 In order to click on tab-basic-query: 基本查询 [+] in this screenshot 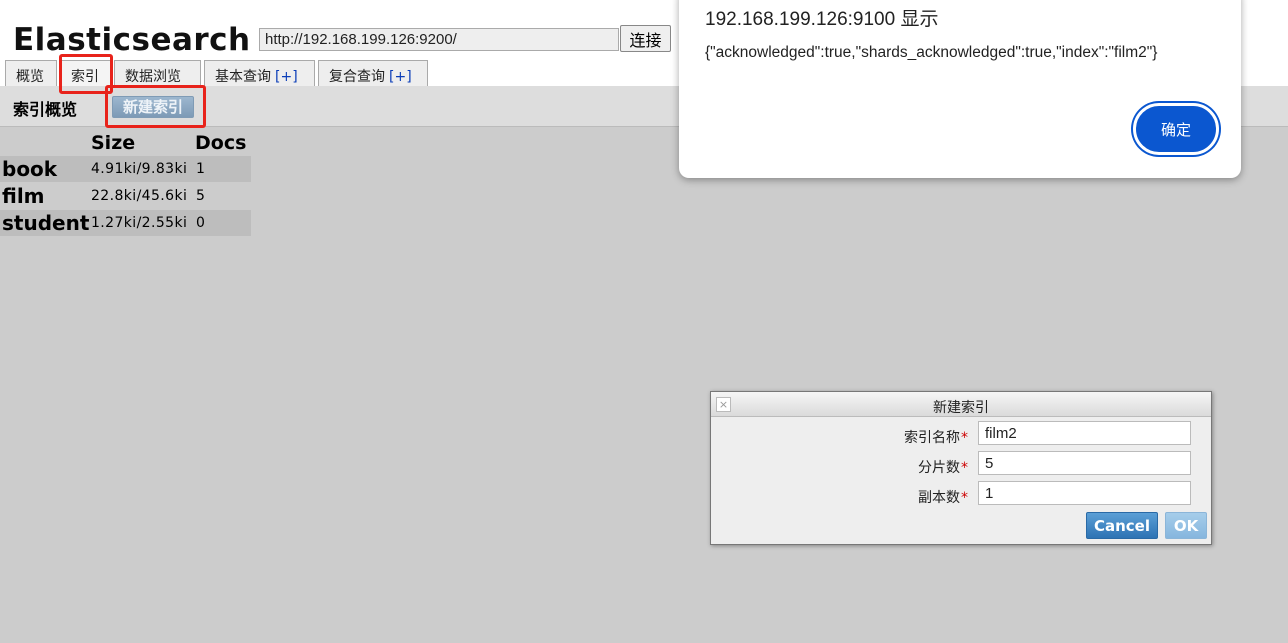, I will do `click(259, 73)`.